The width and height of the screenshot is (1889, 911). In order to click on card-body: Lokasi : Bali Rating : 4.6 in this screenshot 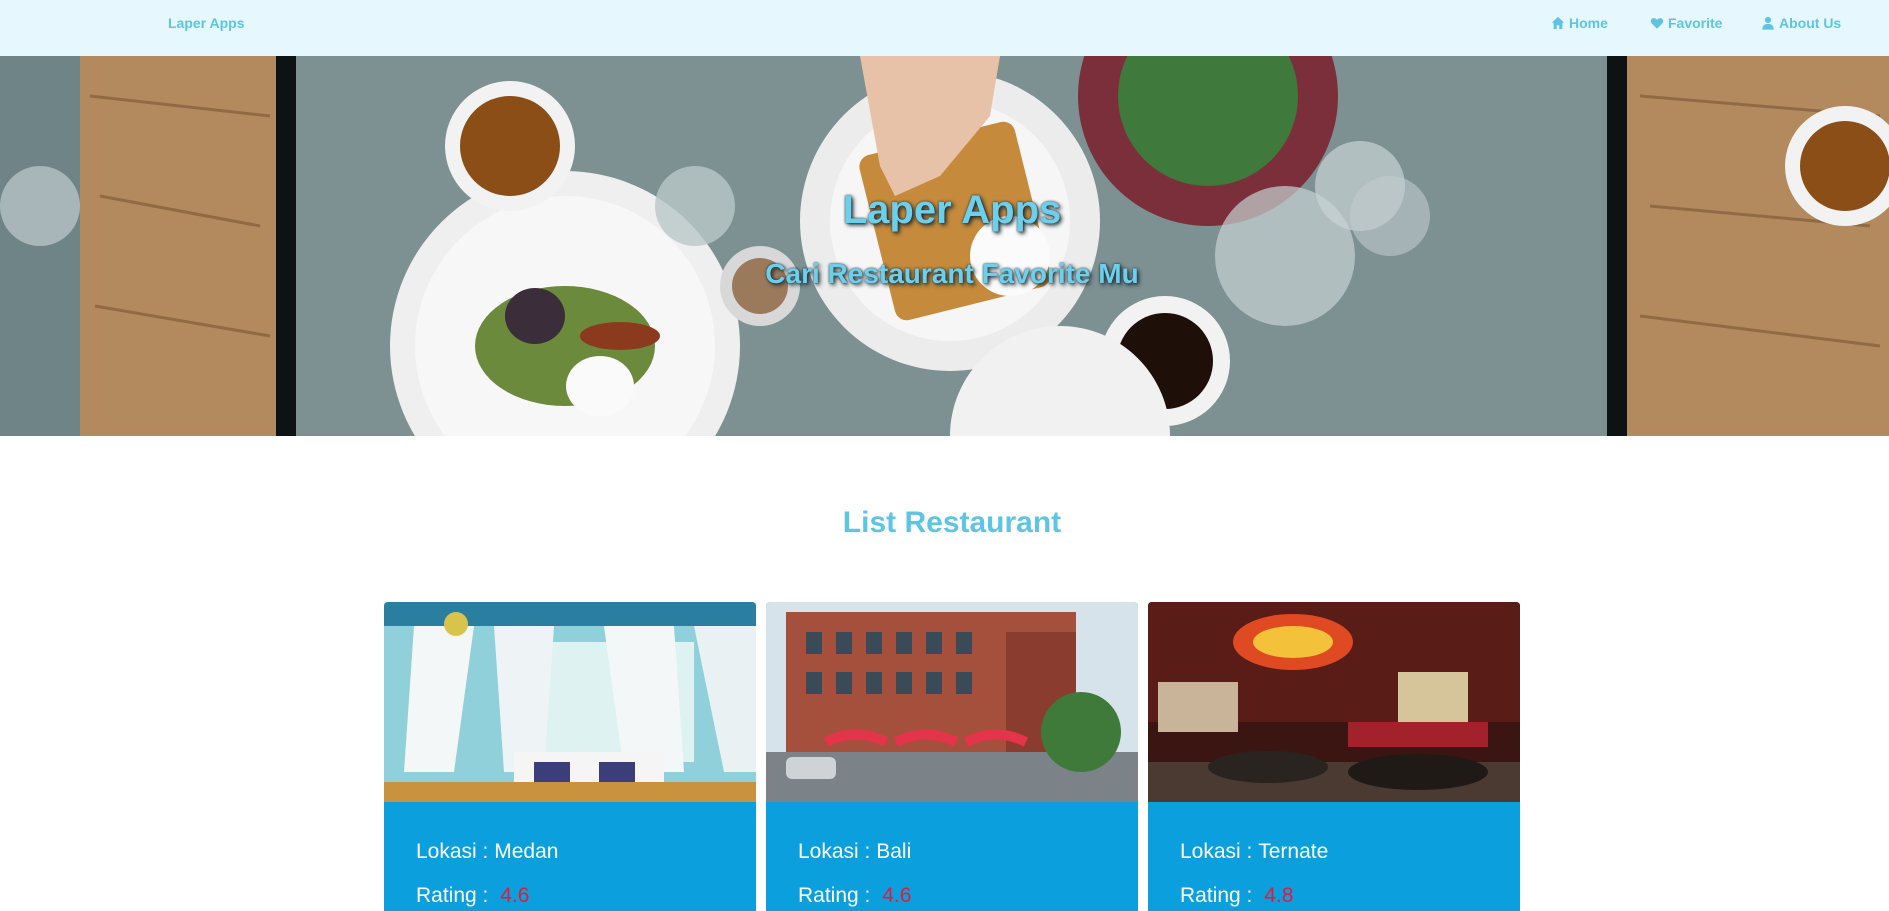, I will do `click(952, 856)`.